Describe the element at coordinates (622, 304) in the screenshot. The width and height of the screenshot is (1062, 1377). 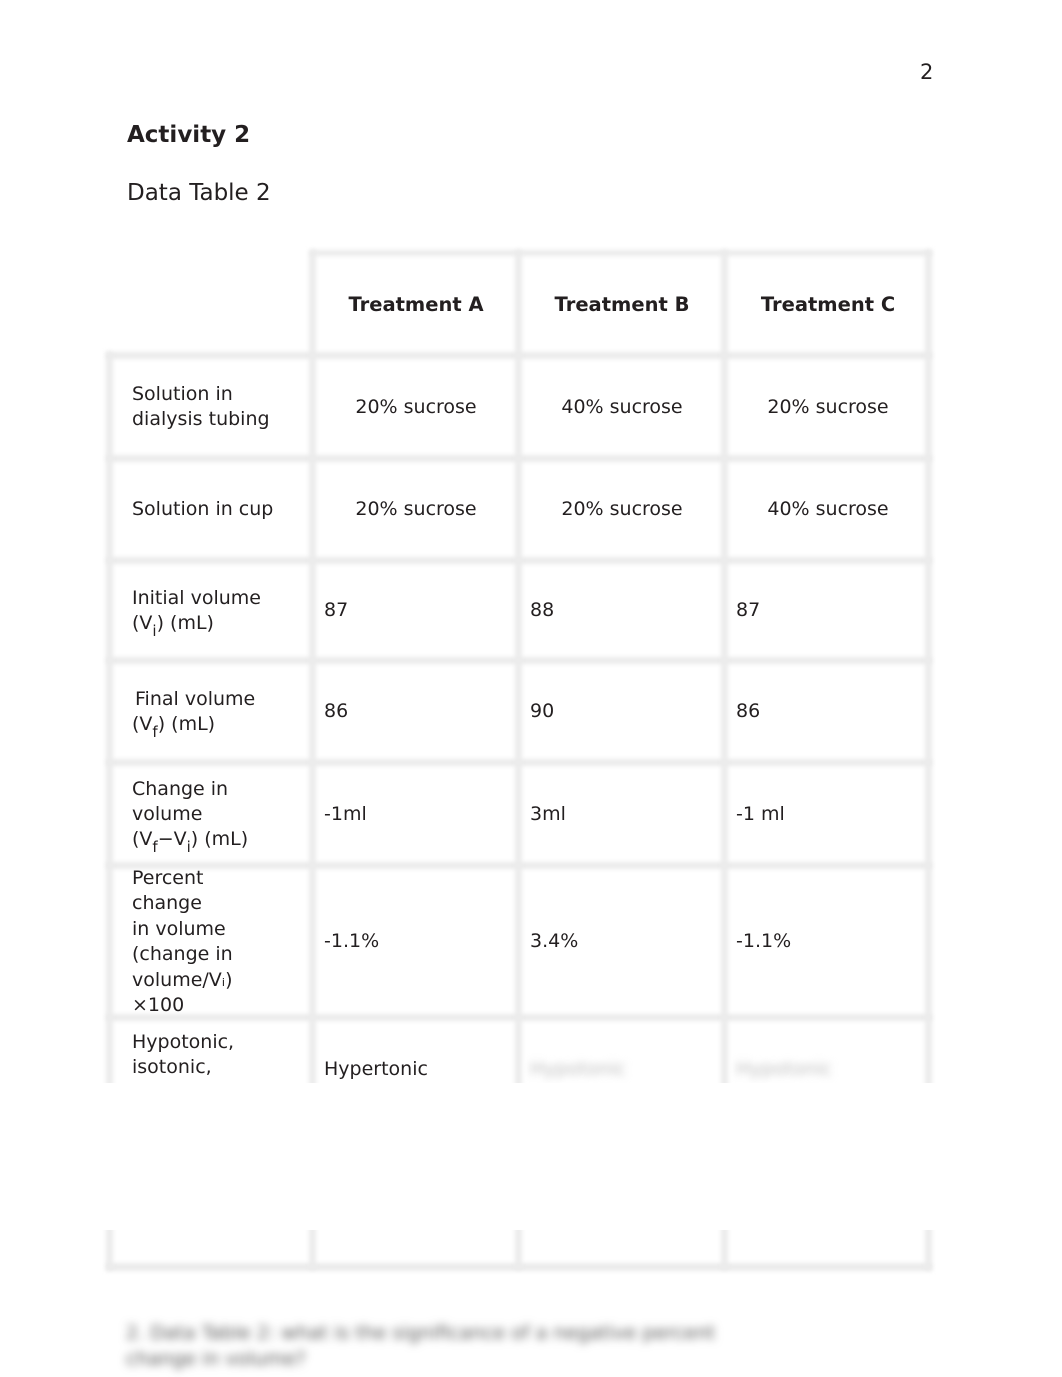
I see `column-header-treatment-b: Treatment B` at that location.